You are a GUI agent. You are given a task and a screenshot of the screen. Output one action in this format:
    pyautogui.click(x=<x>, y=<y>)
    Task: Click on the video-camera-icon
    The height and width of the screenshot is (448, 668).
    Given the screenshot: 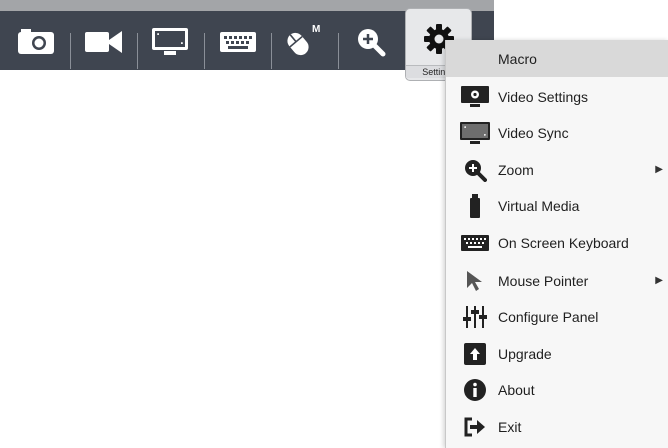 What is the action you would take?
    pyautogui.click(x=103, y=42)
    